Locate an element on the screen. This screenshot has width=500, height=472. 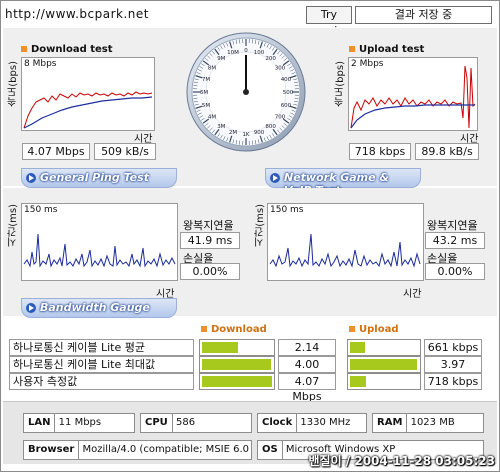
download-title-text: Download test is located at coordinates (72, 49).